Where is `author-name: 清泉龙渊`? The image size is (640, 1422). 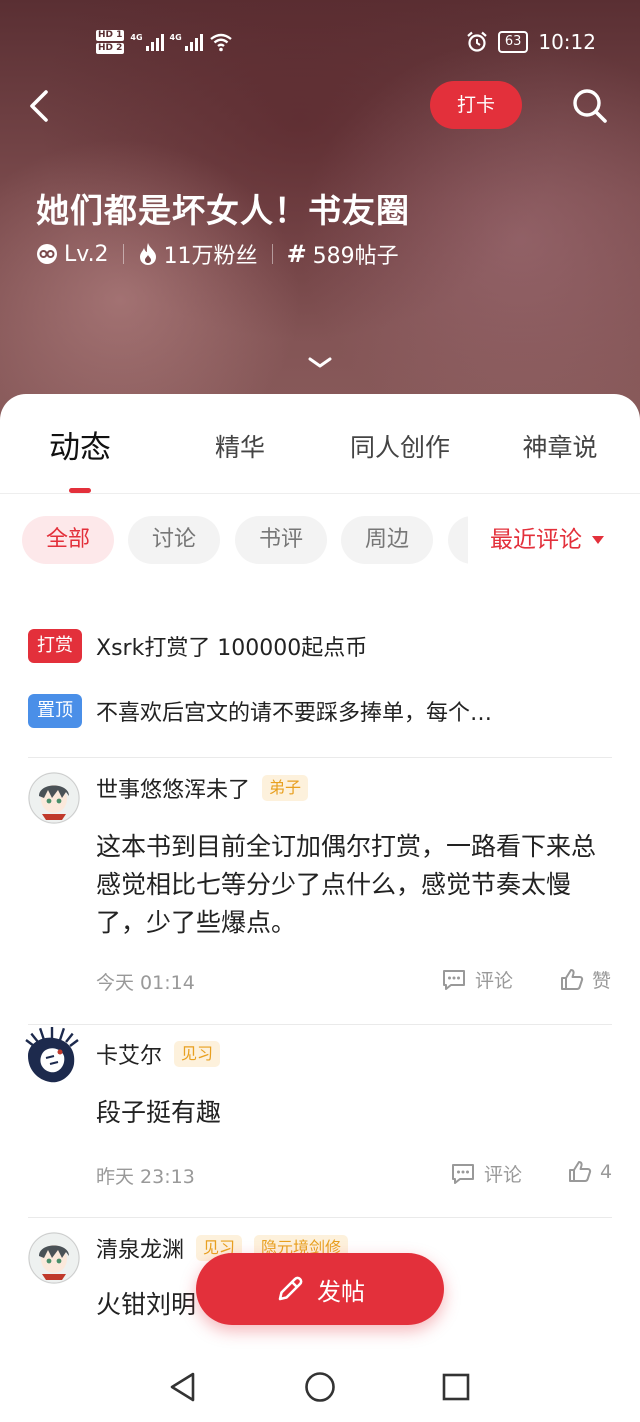
author-name: 清泉龙渊 is located at coordinates (140, 1248).